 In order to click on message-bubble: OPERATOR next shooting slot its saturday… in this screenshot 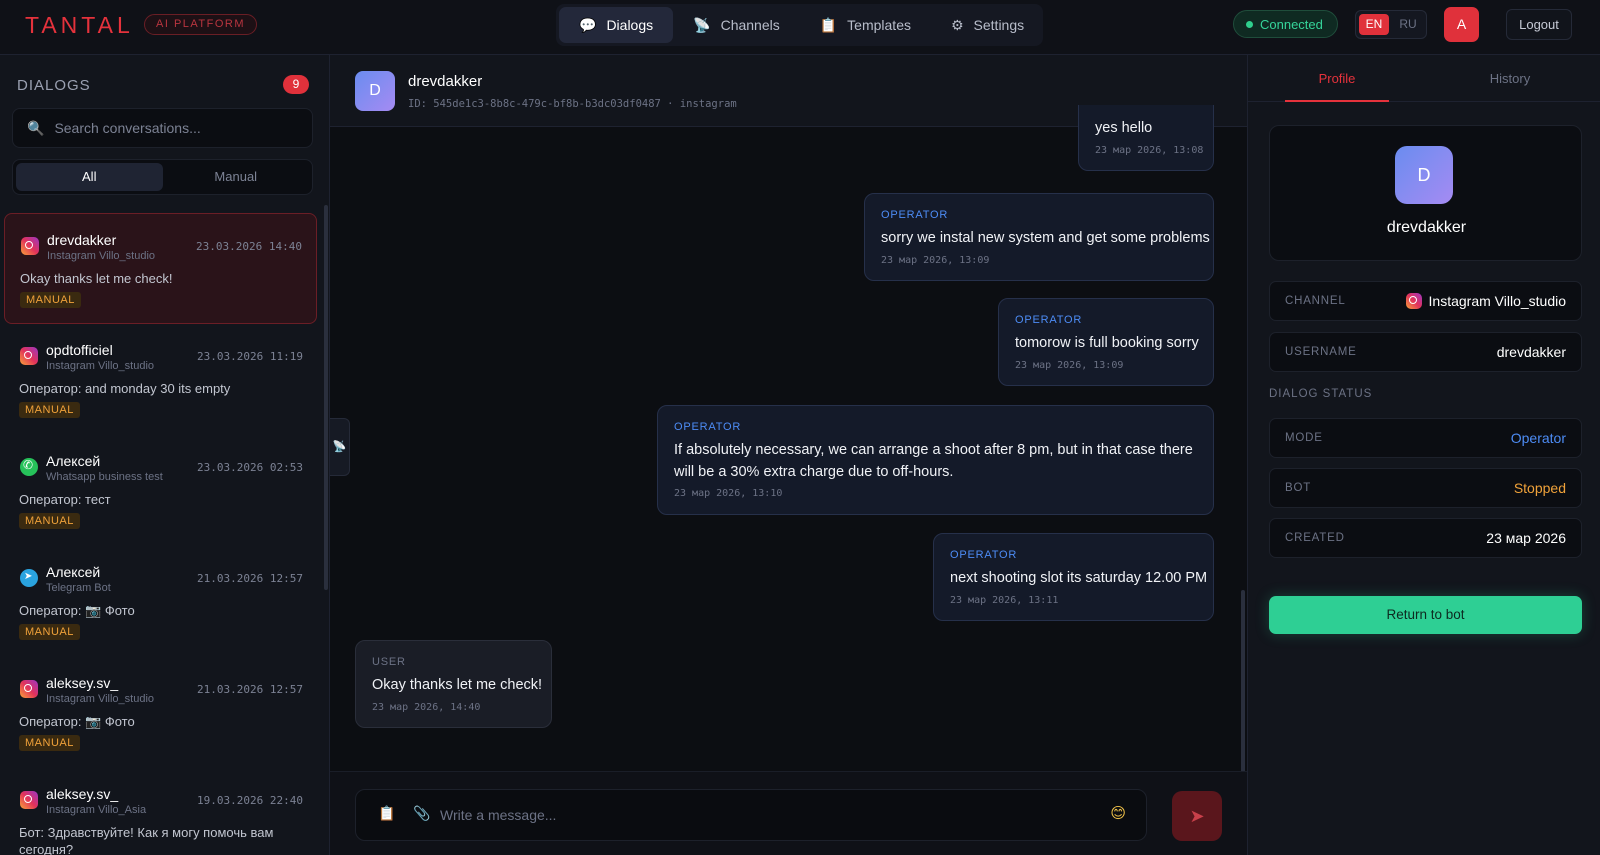, I will do `click(1073, 577)`.